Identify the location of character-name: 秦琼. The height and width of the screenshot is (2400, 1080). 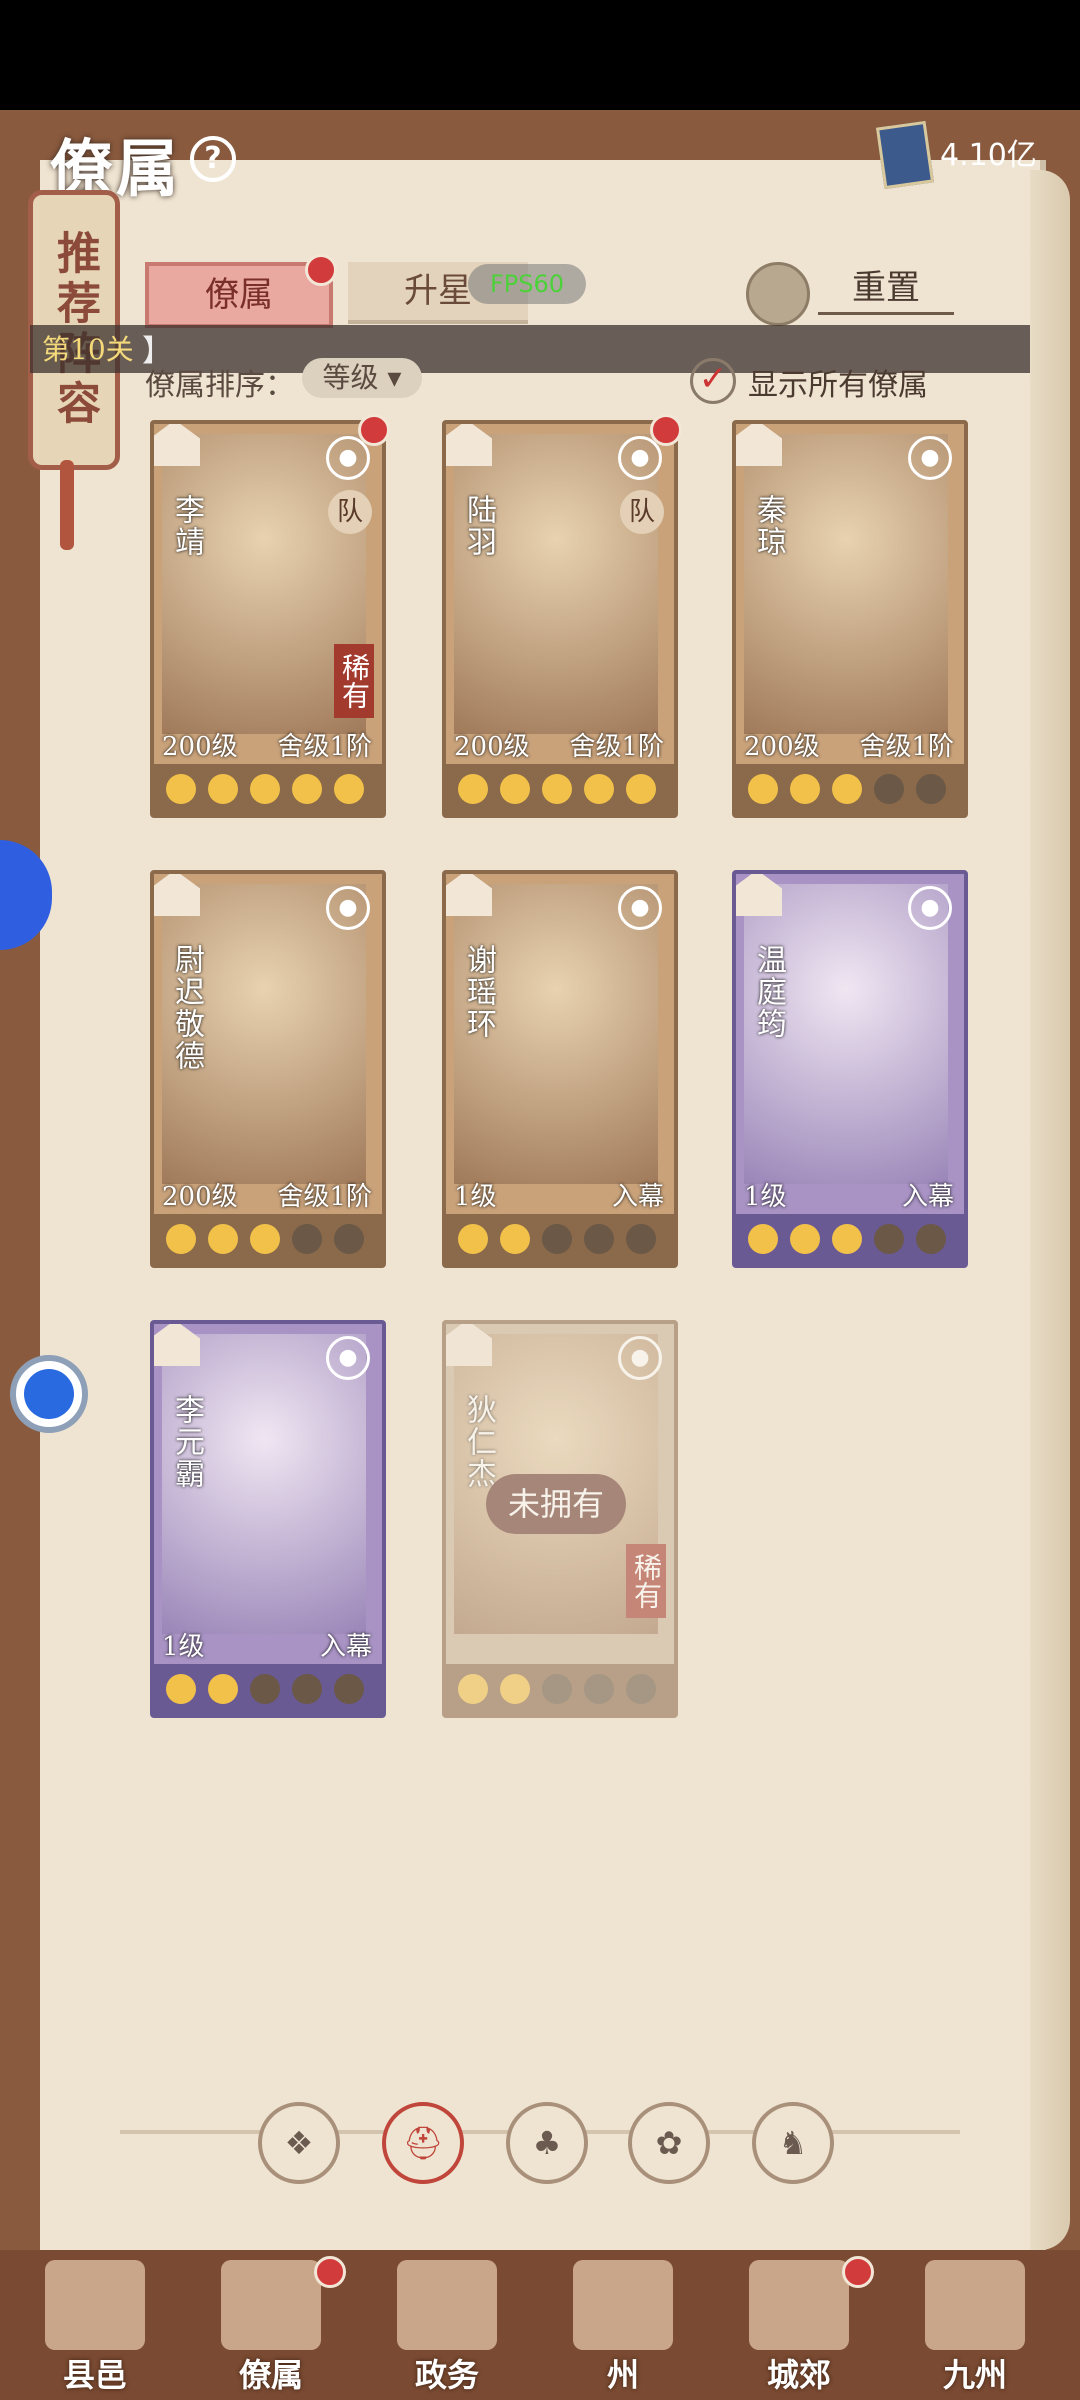
(768, 526).